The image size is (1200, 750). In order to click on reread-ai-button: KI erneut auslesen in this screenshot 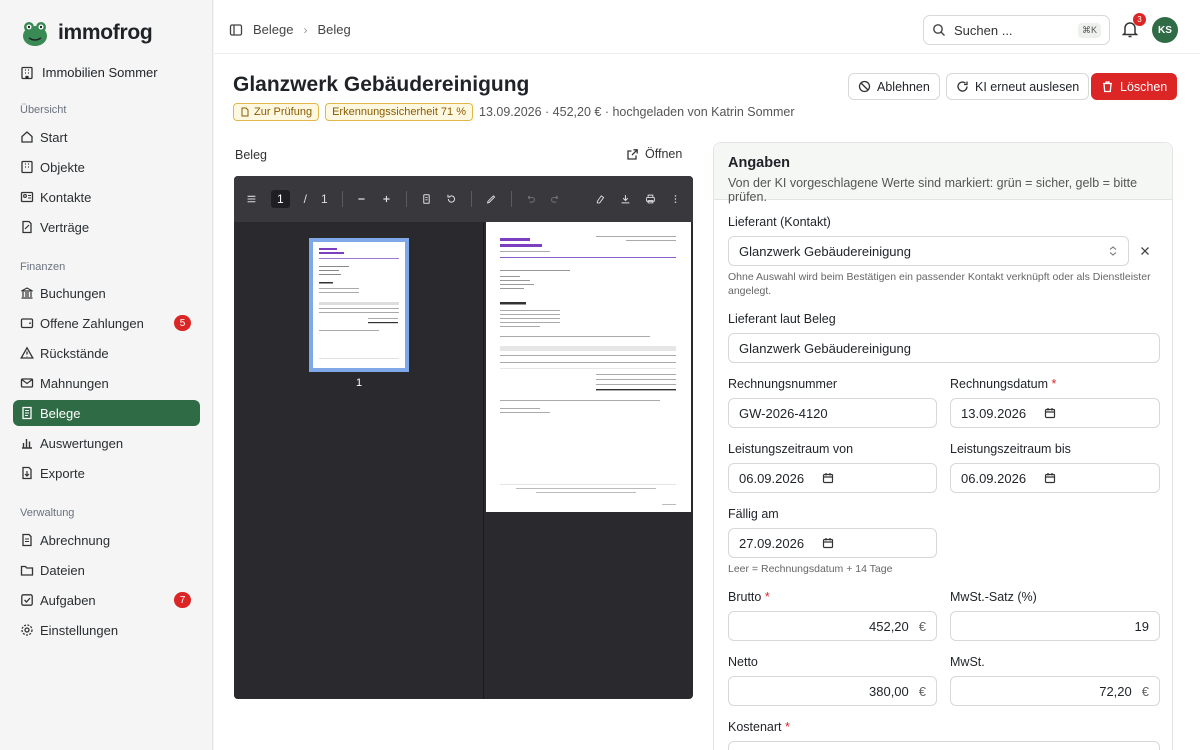, I will do `click(1018, 86)`.